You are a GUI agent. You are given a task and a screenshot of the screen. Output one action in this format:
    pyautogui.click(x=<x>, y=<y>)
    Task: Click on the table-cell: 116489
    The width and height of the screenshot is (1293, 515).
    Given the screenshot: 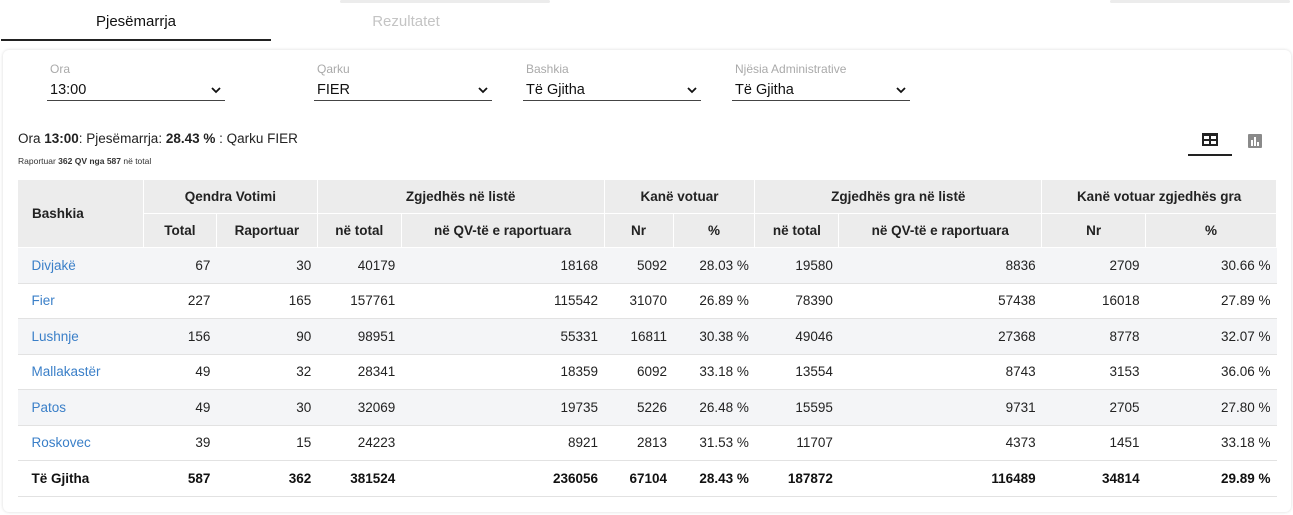 What is the action you would take?
    pyautogui.click(x=940, y=478)
    